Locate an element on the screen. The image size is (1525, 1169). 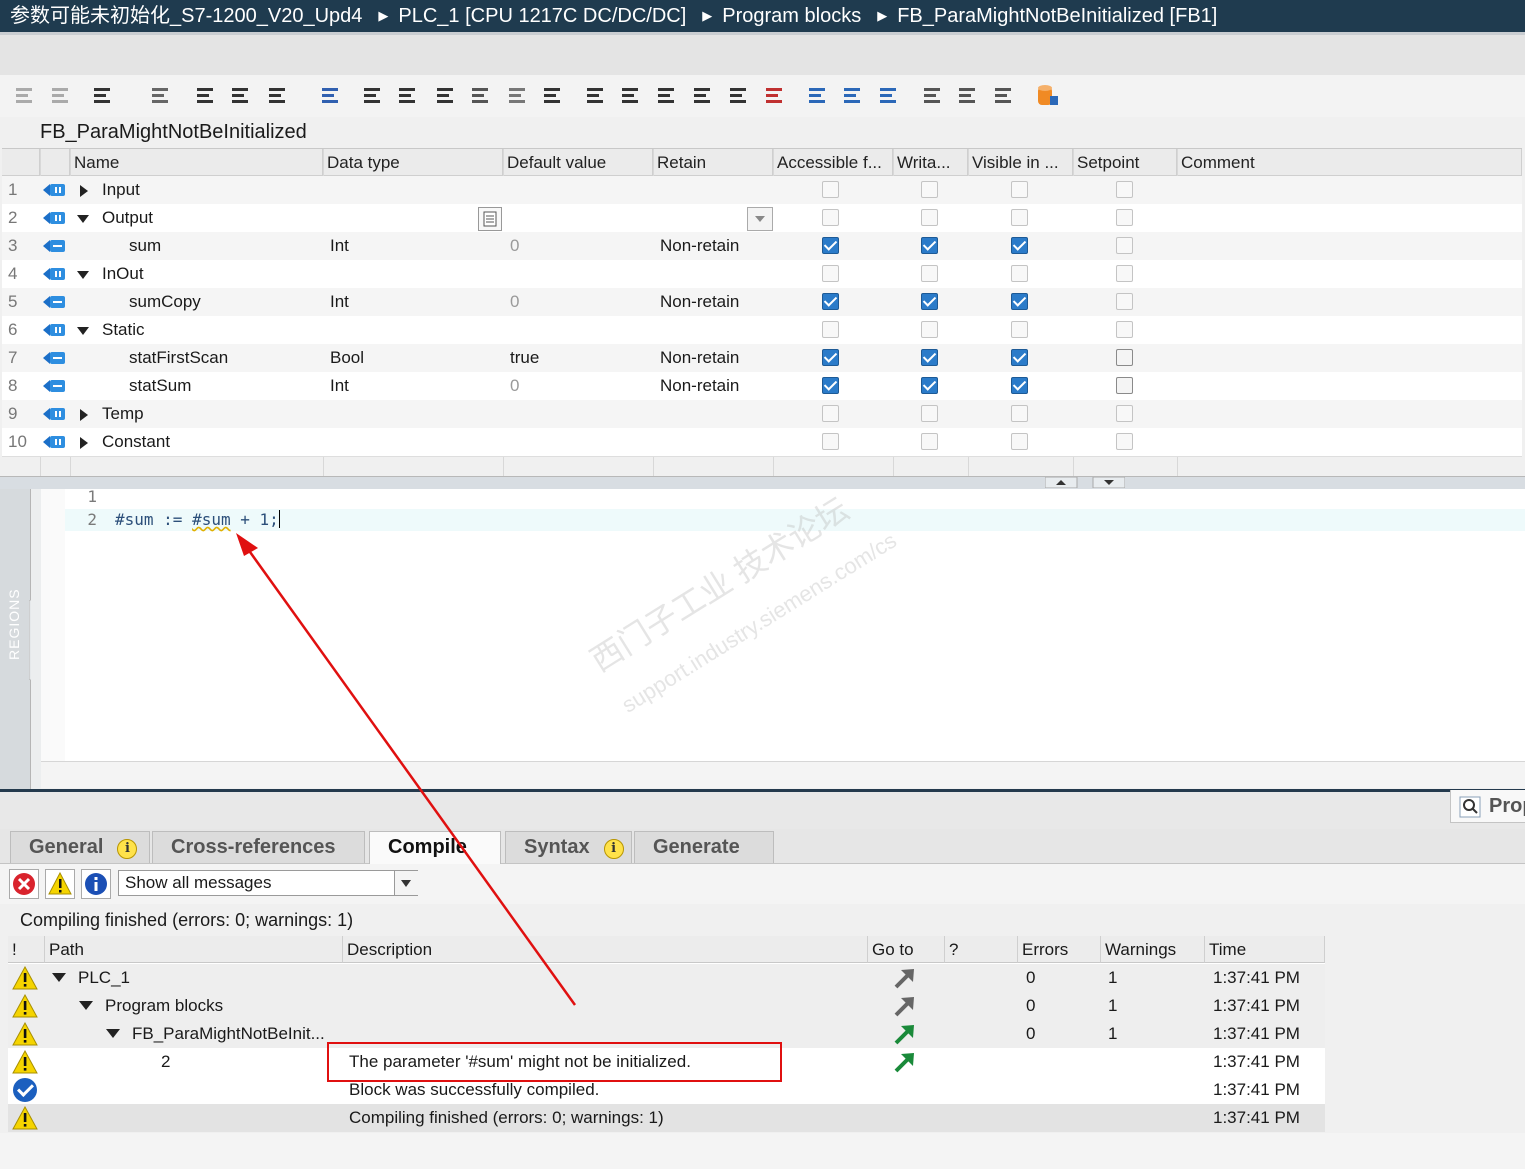
remove-call-icon is located at coordinates (408, 95).